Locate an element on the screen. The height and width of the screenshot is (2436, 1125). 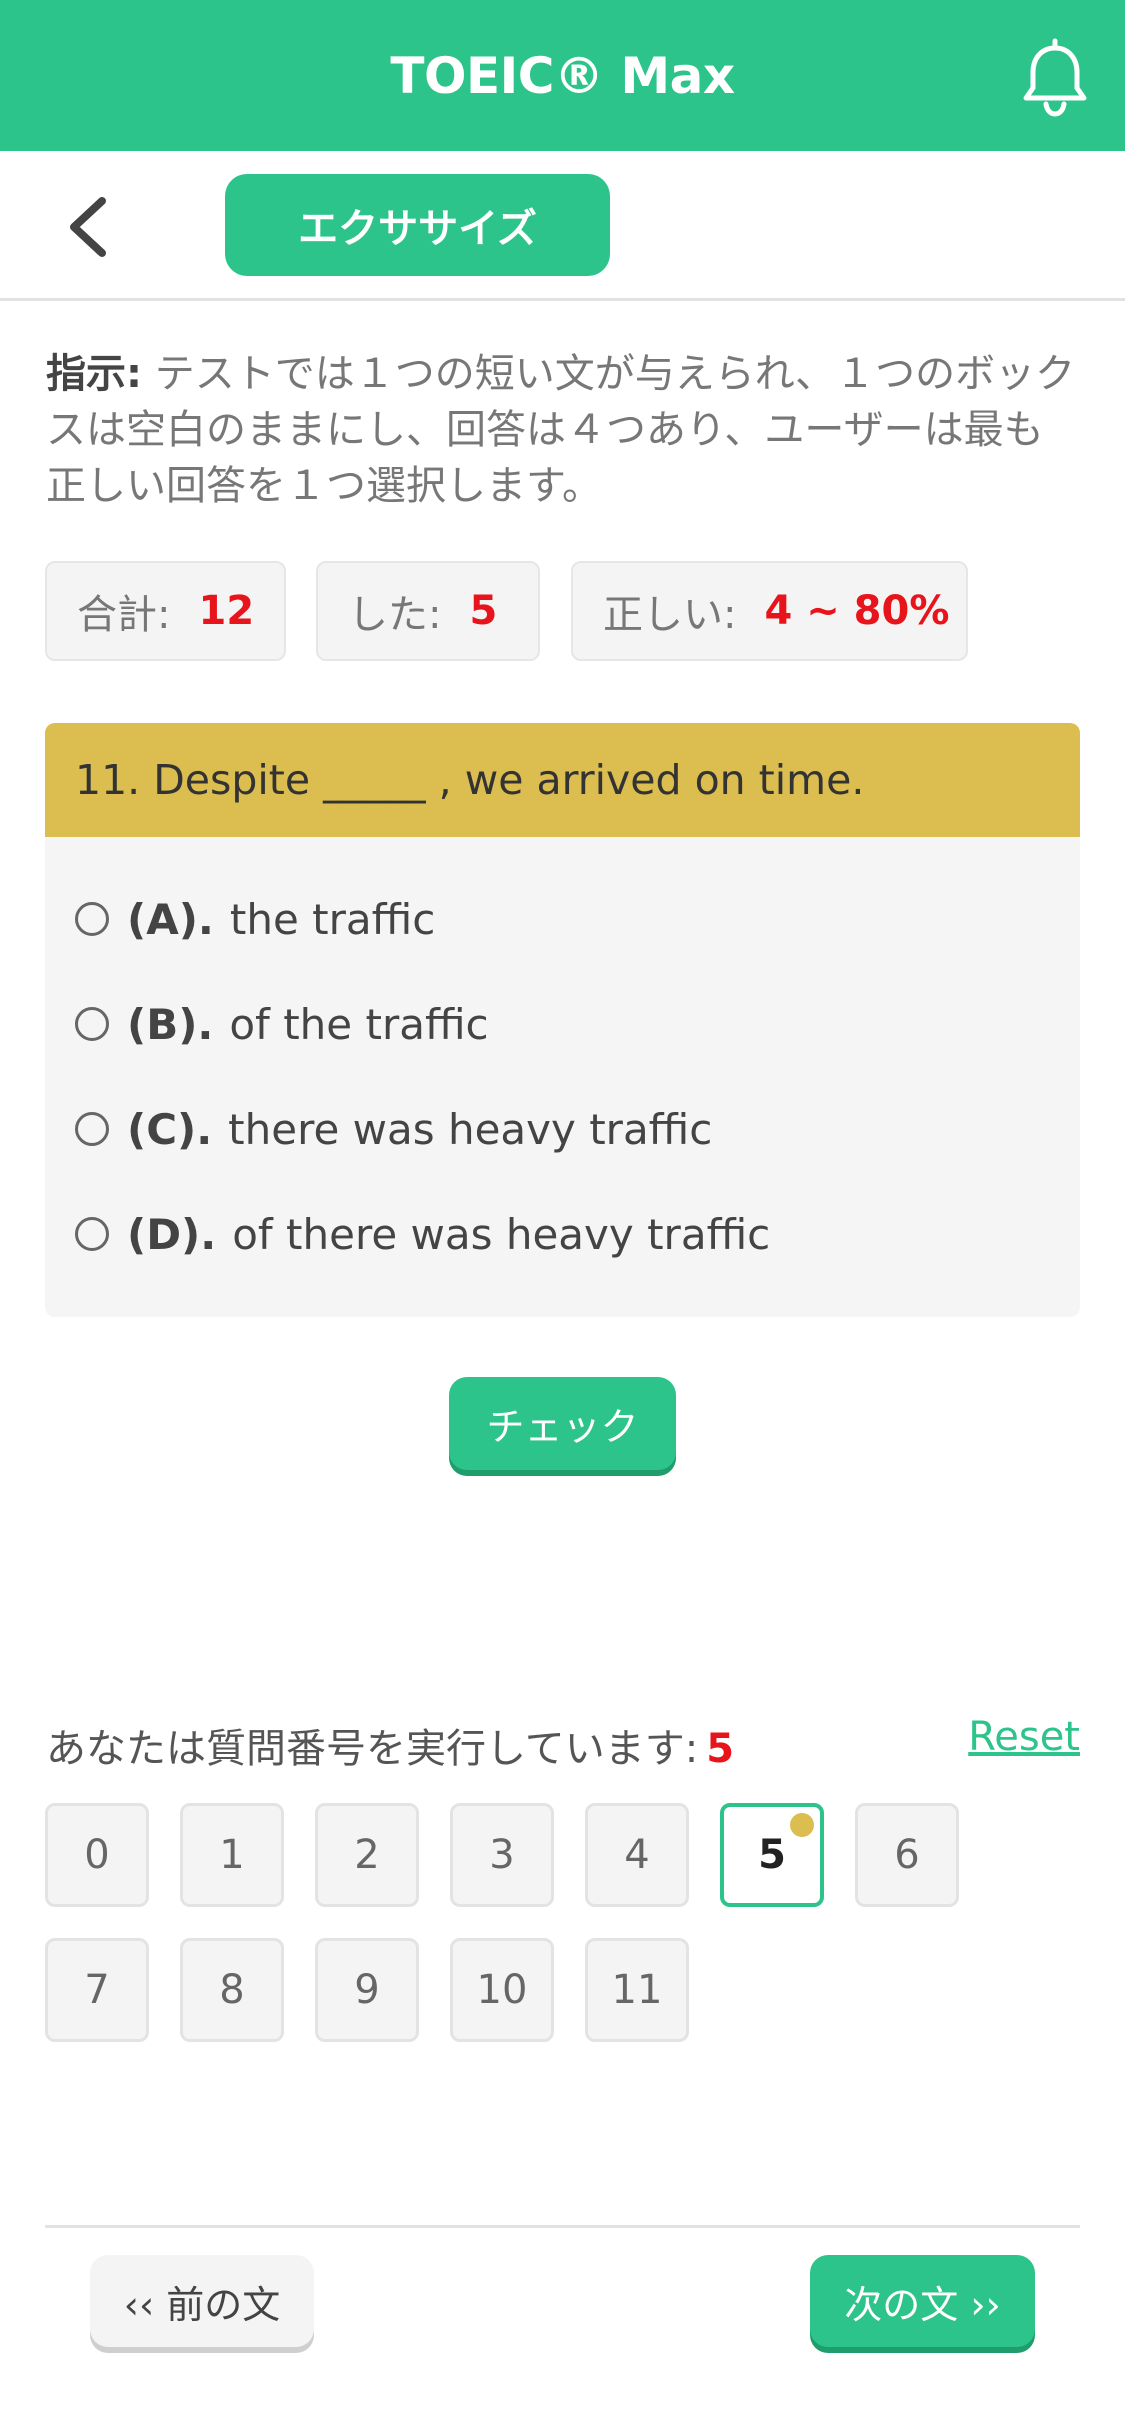
option-key: (A). is located at coordinates (170, 919).